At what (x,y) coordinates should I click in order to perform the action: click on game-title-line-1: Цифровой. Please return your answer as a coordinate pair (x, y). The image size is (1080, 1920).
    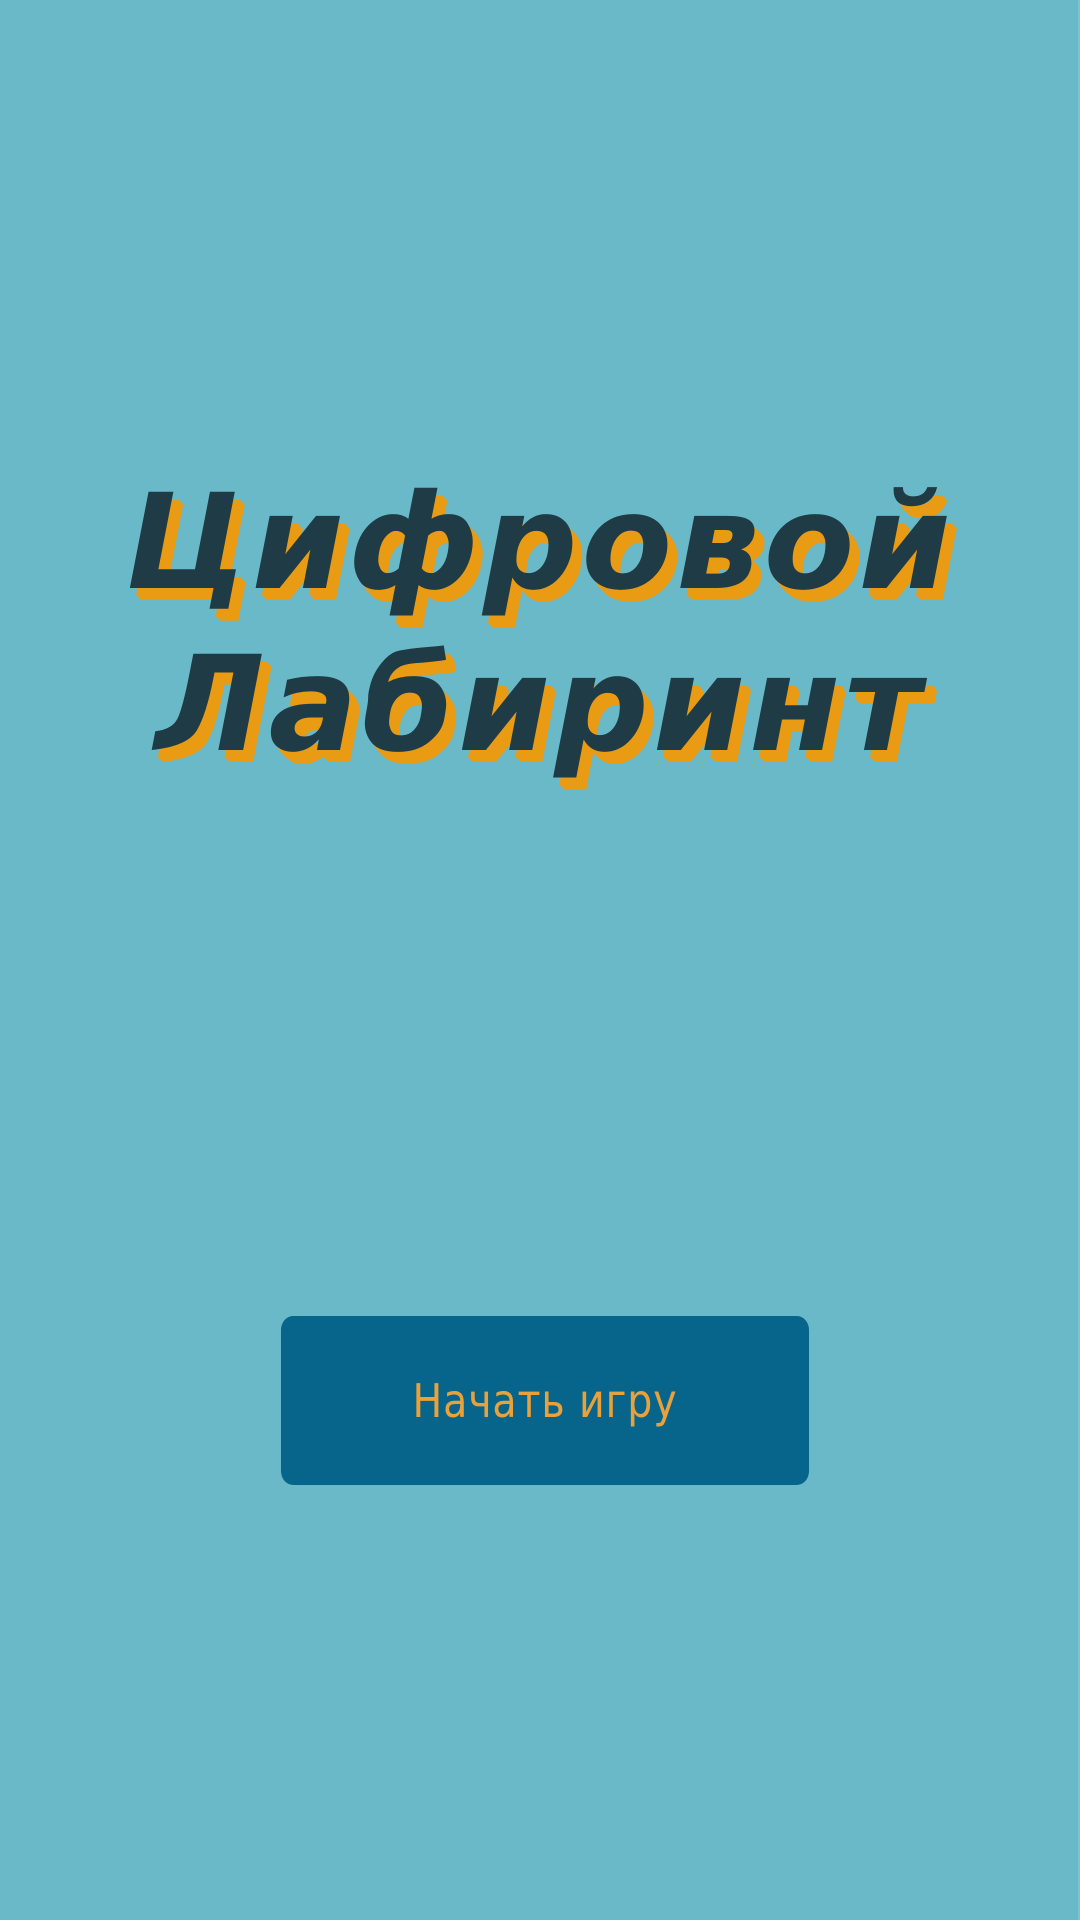
    Looking at the image, I should click on (540, 543).